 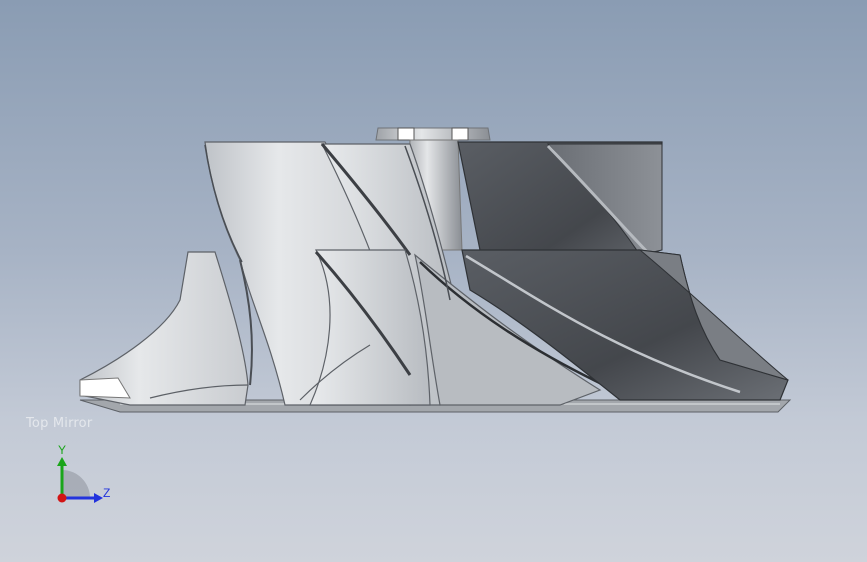 I want to click on triad-plane-icon, so click(x=76, y=484).